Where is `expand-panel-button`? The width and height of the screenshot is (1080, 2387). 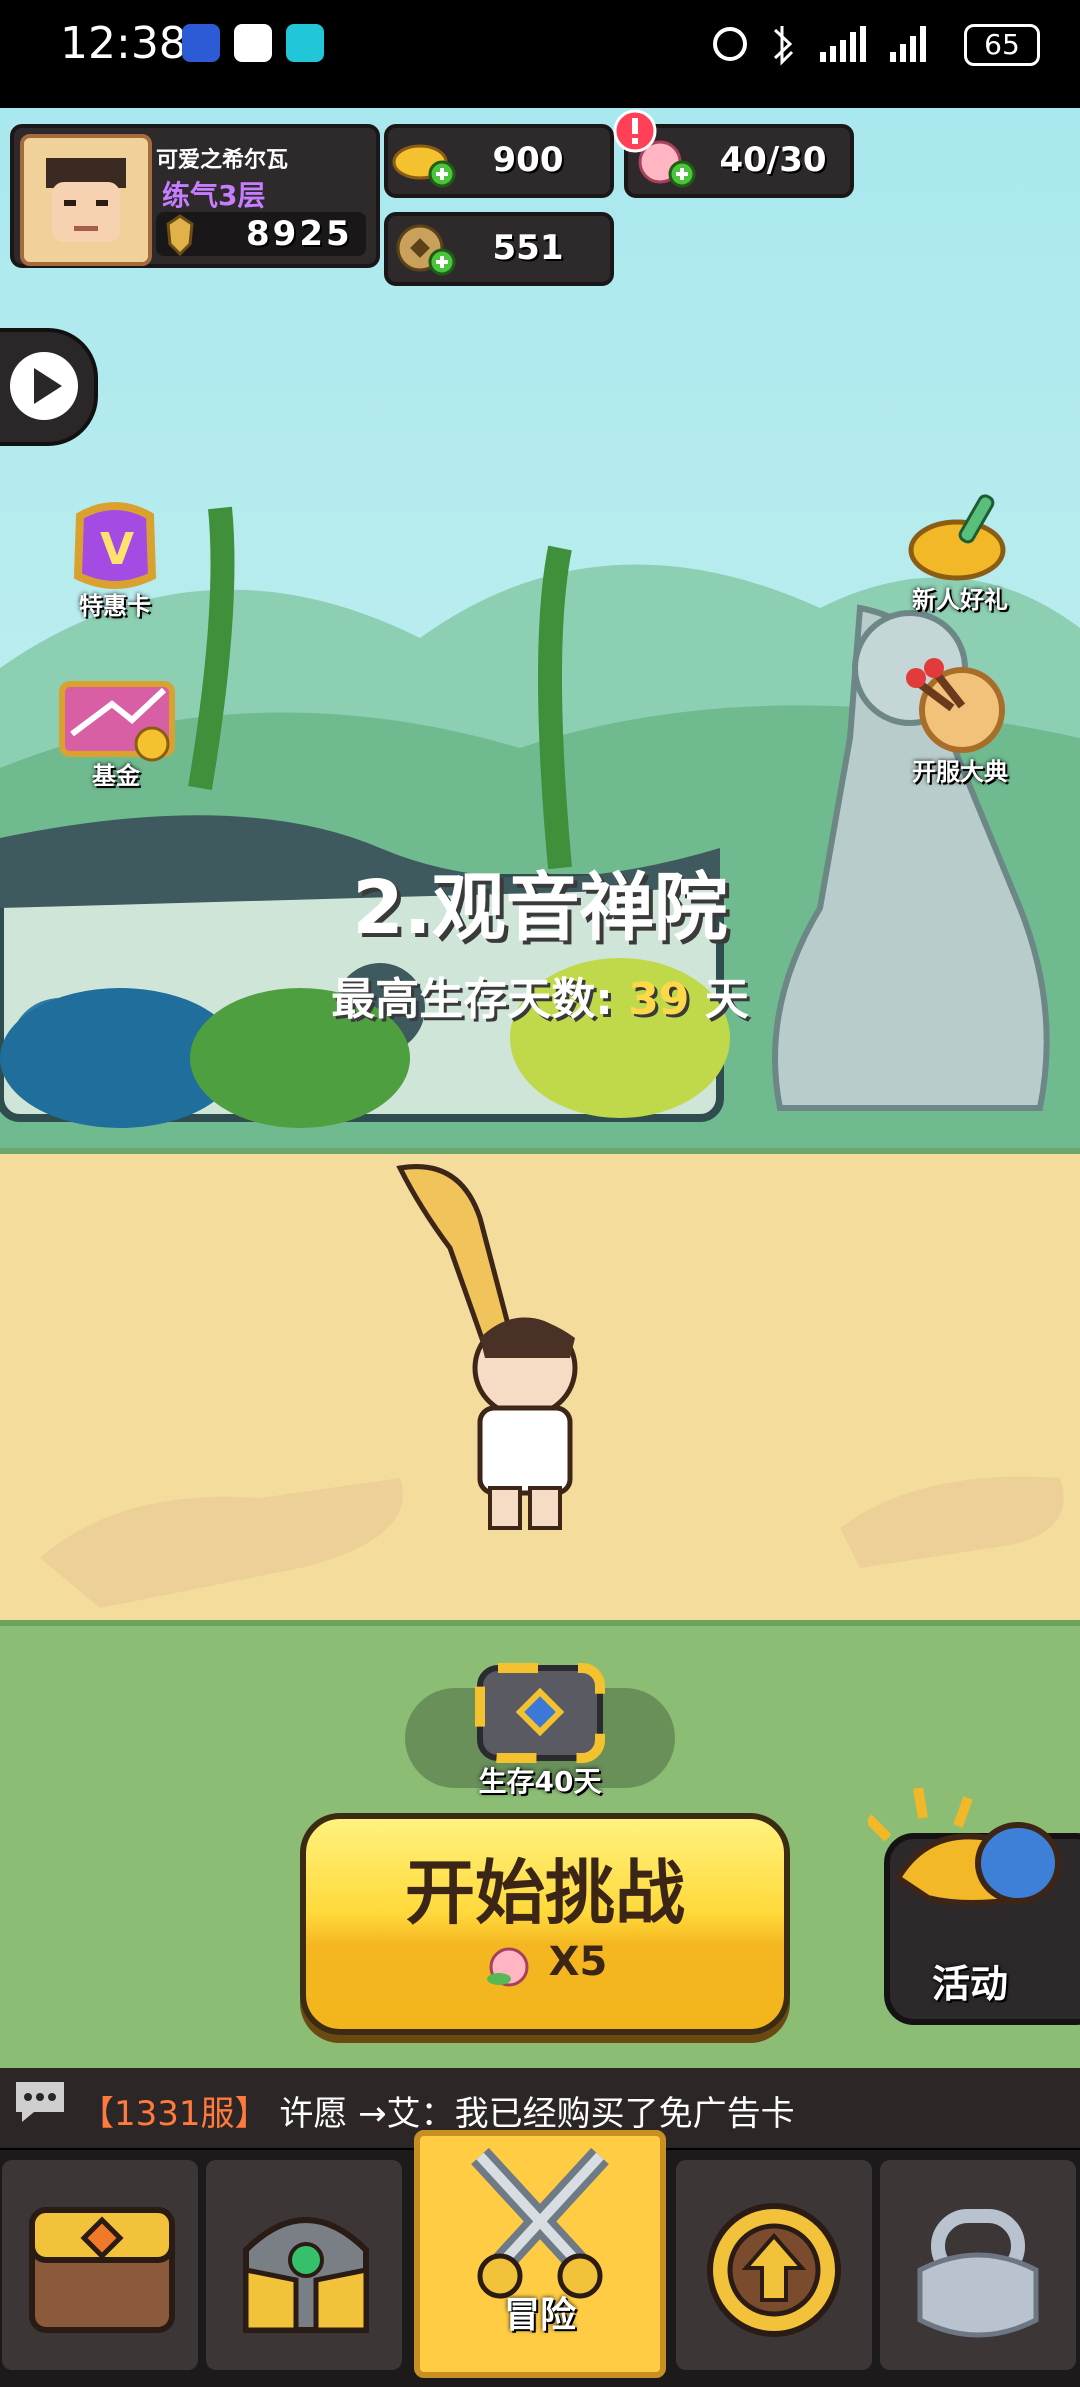
expand-panel-button is located at coordinates (49, 387).